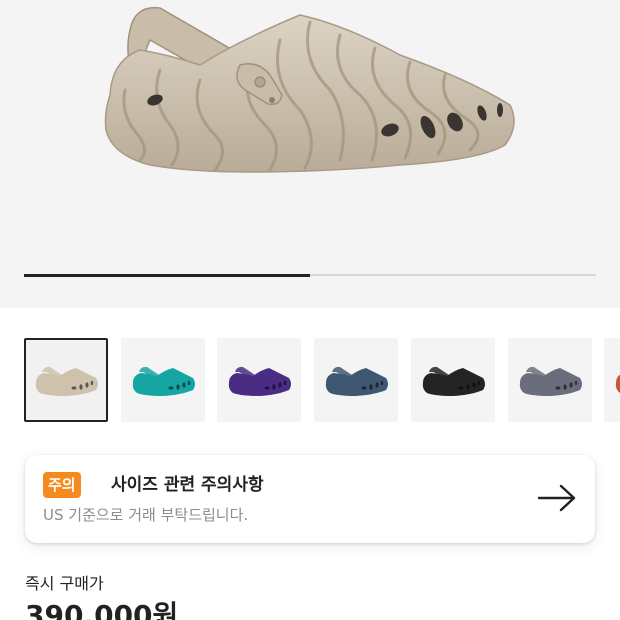 This screenshot has height=620, width=620. Describe the element at coordinates (62, 485) in the screenshot. I see `caution-badge: 주의` at that location.